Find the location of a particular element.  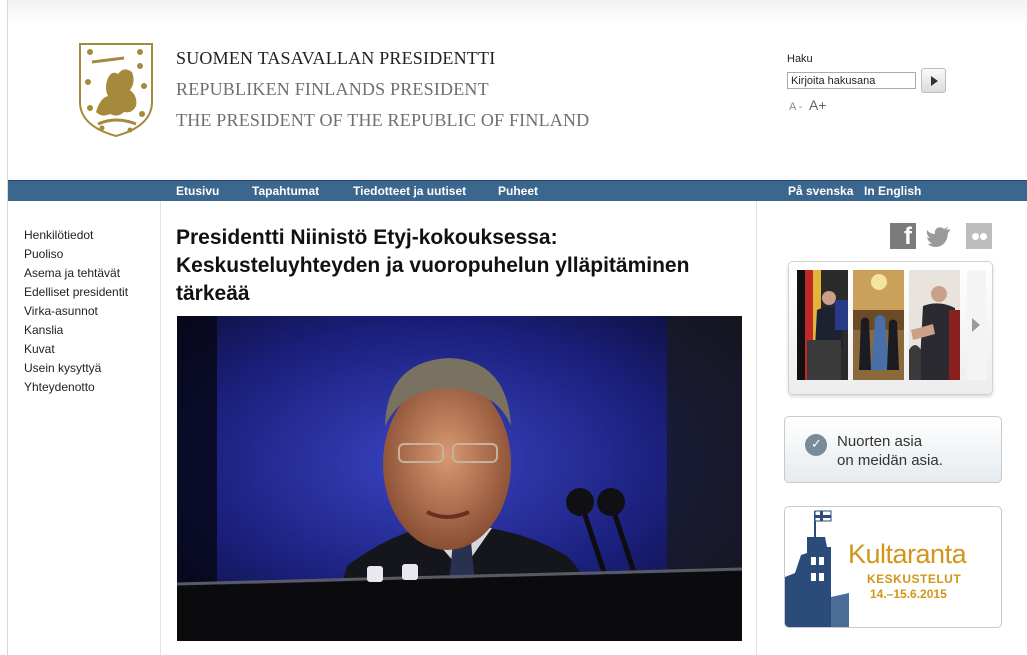

search-label: Haku is located at coordinates (800, 59).